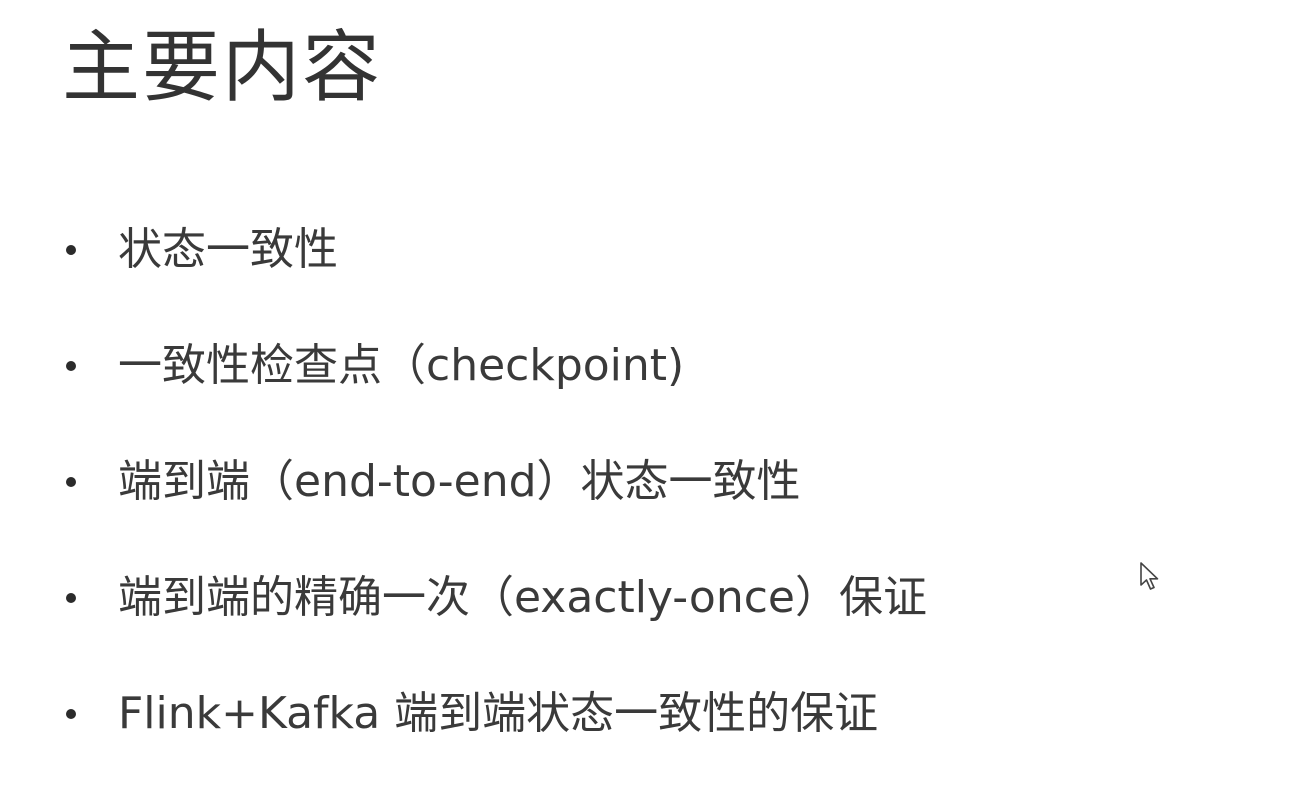  I want to click on bullet-item: 端到端（end-to-end）状态一致性, so click(494, 482).